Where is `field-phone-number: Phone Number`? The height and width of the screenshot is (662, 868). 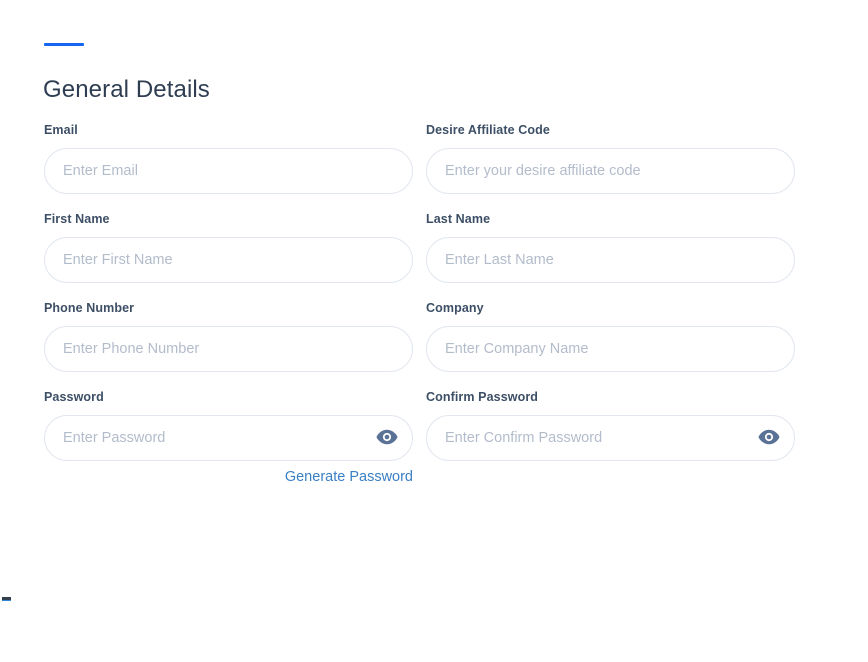
field-phone-number: Phone Number is located at coordinates (228, 336).